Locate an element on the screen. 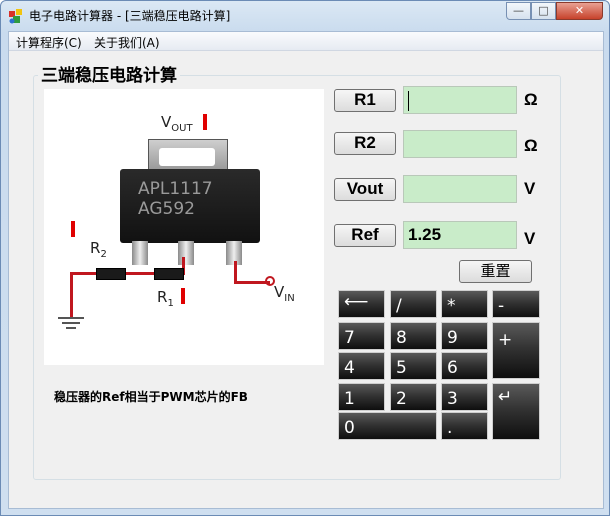  key-2: 2 is located at coordinates (413, 397).